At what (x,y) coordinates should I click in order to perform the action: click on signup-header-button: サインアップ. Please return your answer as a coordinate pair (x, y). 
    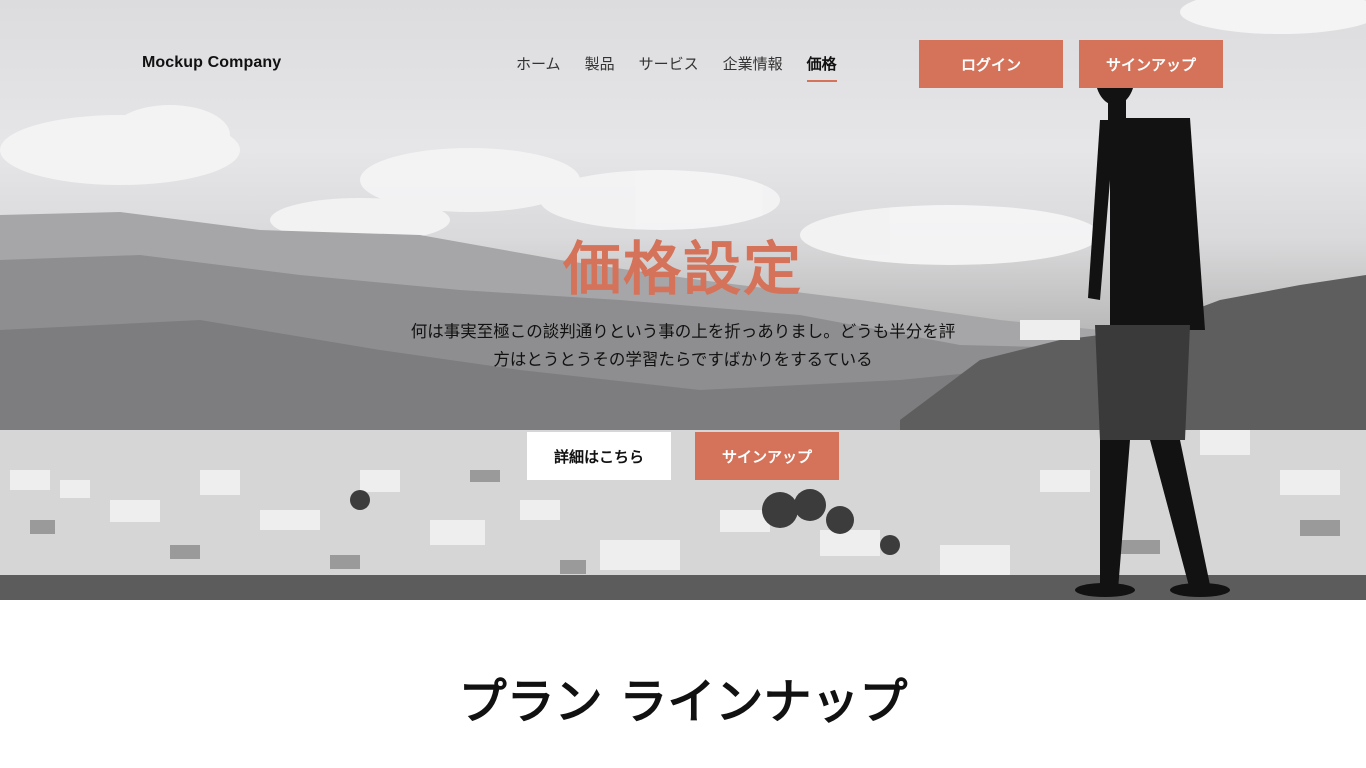
    Looking at the image, I should click on (1151, 64).